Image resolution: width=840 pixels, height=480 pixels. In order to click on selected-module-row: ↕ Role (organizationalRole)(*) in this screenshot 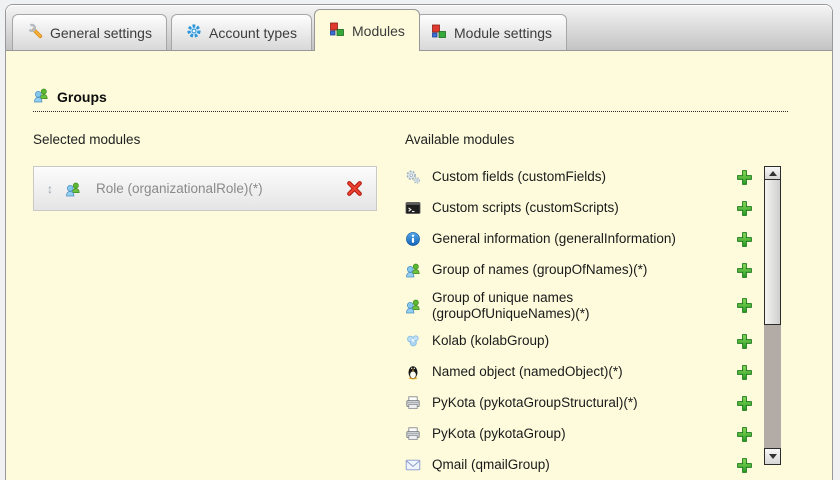, I will do `click(205, 188)`.